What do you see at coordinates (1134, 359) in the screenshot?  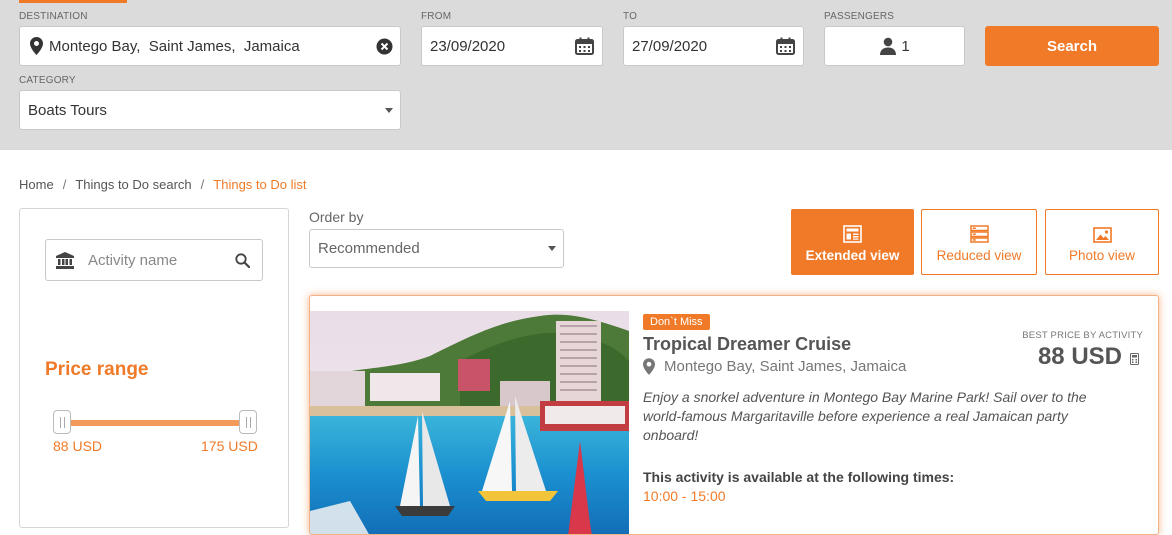 I see `calculator-icon` at bounding box center [1134, 359].